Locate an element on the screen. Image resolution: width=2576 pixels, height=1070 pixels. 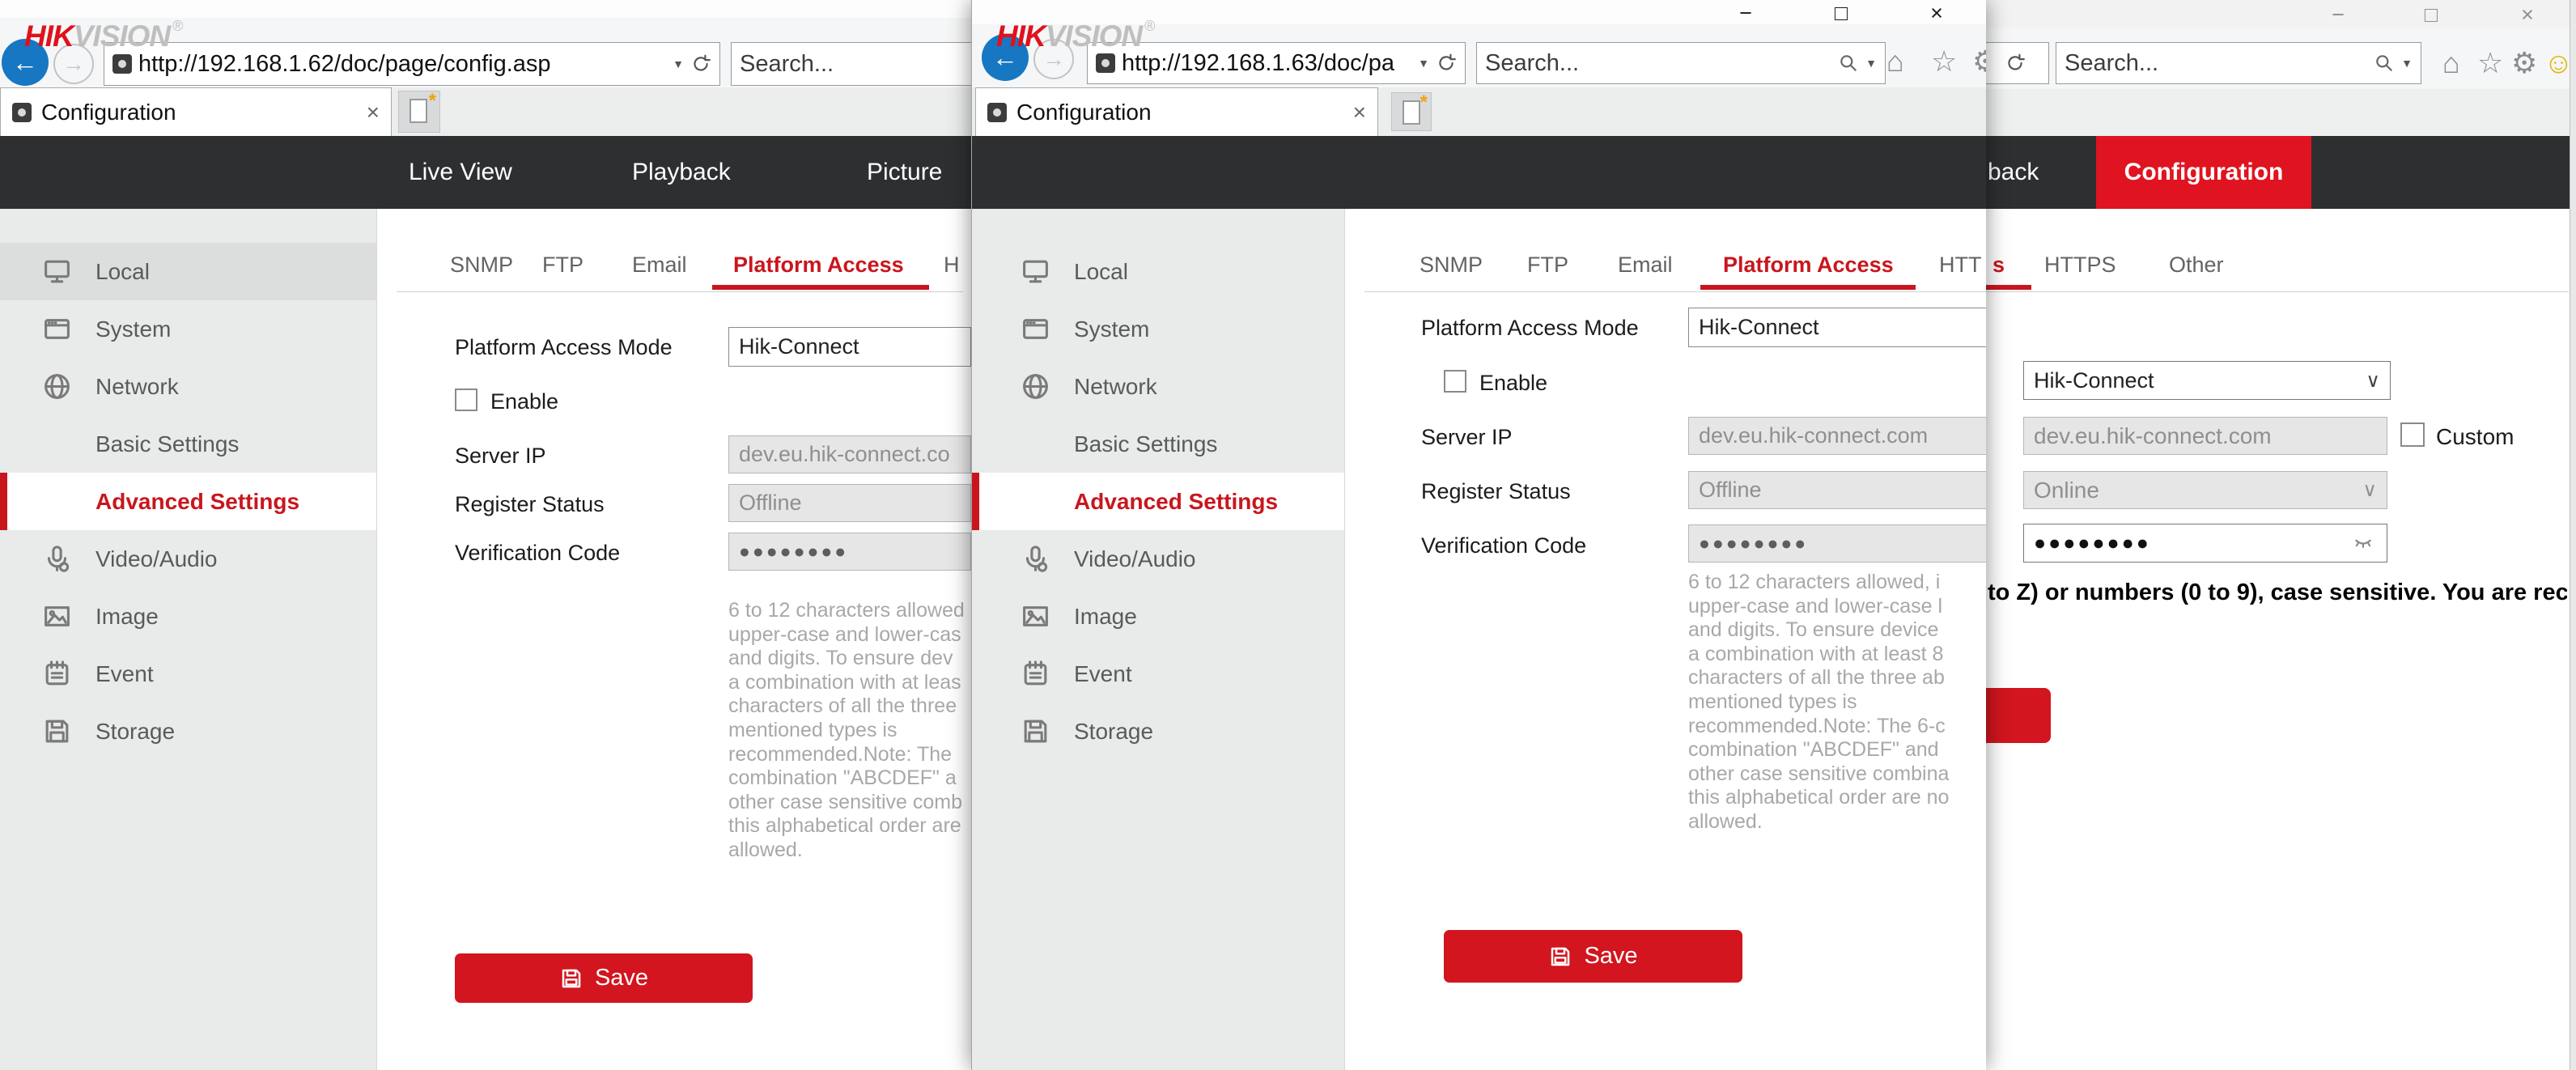
sidebar-label: Basic Settings is located at coordinates (1146, 444).